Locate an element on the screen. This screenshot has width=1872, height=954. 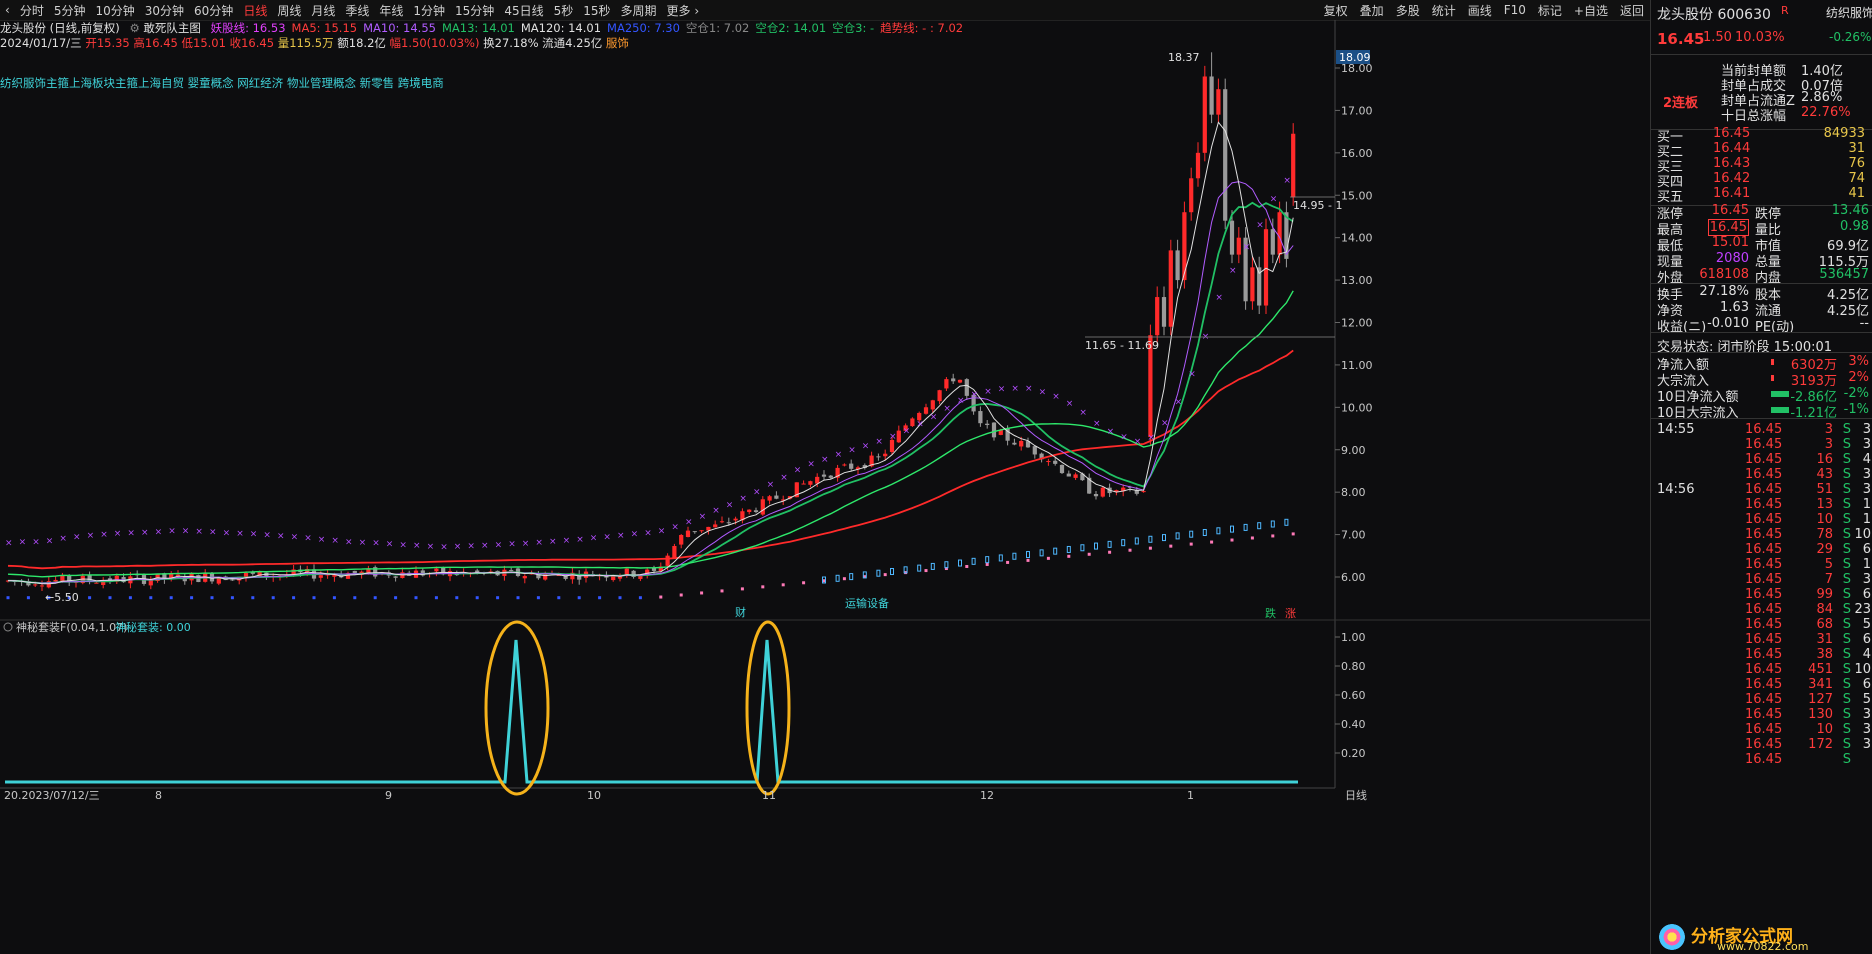
tick-count: 3 is located at coordinates (1866, 714).